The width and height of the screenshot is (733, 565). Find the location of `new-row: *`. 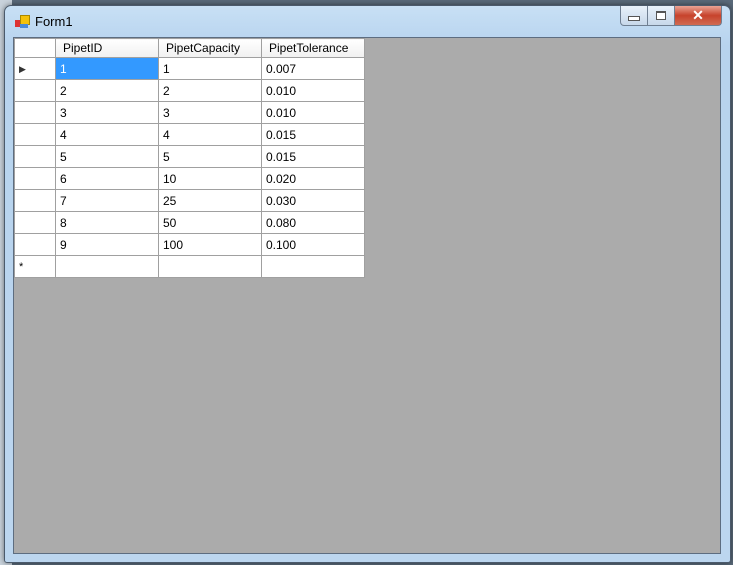

new-row: * is located at coordinates (189, 266).